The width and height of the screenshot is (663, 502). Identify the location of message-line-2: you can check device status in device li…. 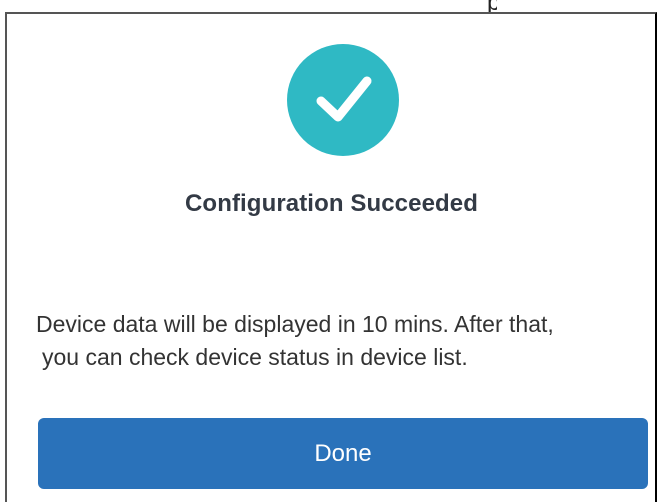
(255, 357).